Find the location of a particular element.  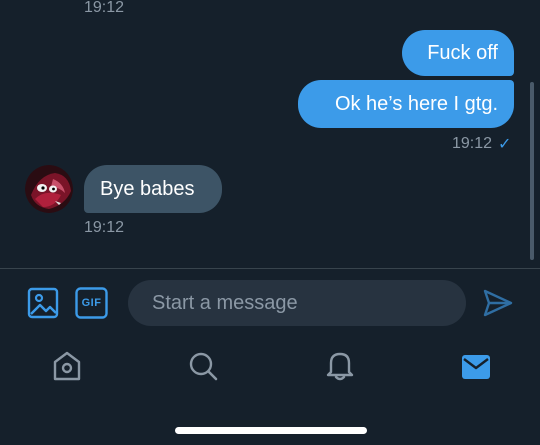

received-message-bubble: Bye babes is located at coordinates (153, 189).